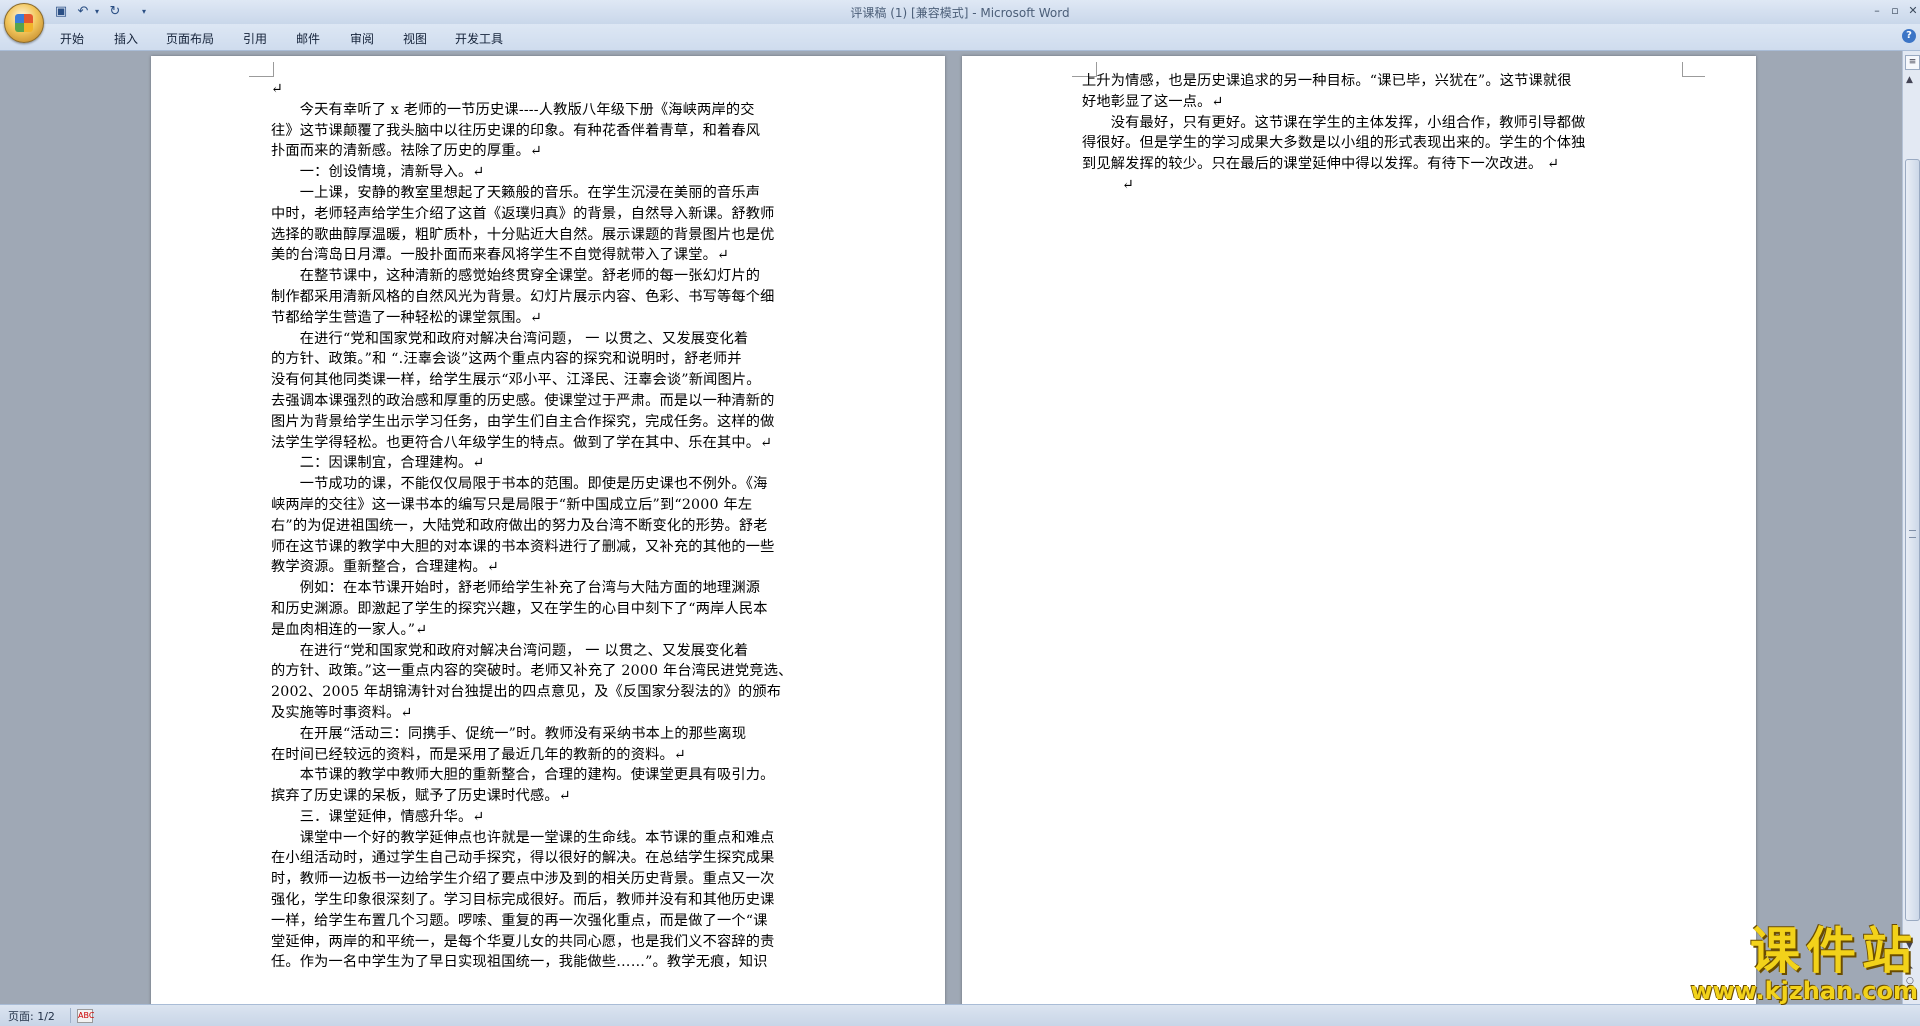  I want to click on status-bar: 页面: 1/2 ABC, so click(960, 1015).